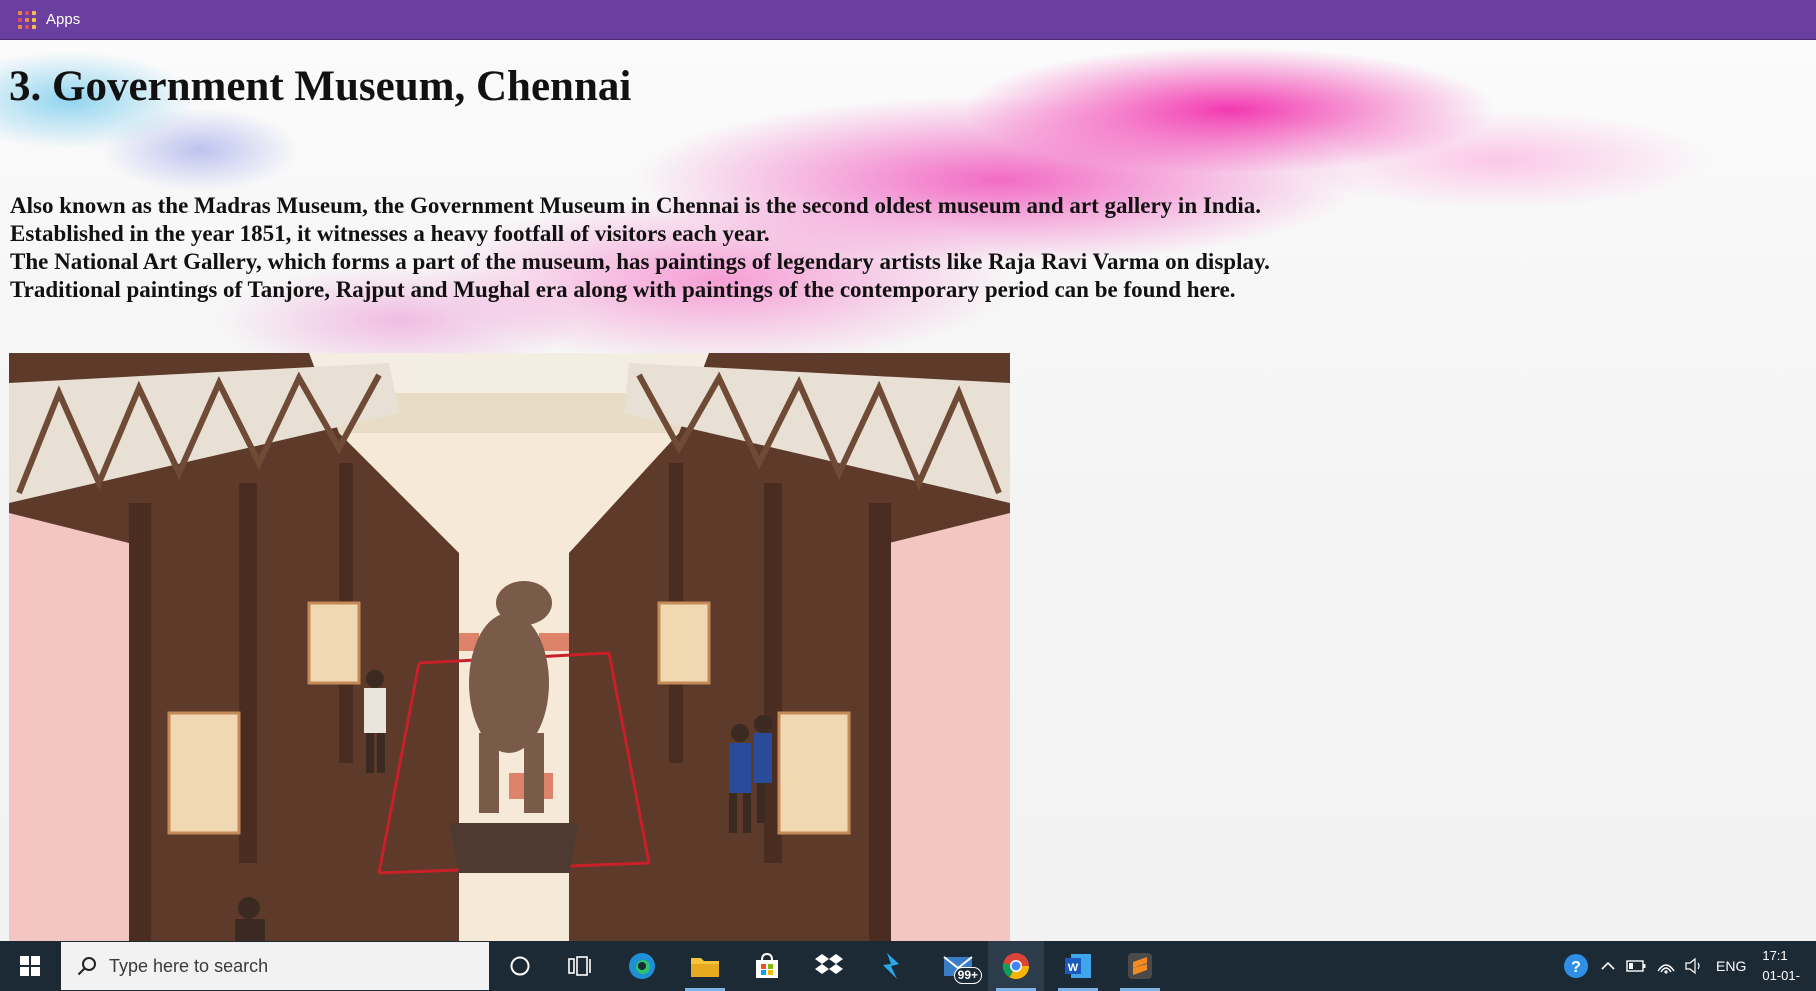  Describe the element at coordinates (86, 966) in the screenshot. I see `search-icon` at that location.